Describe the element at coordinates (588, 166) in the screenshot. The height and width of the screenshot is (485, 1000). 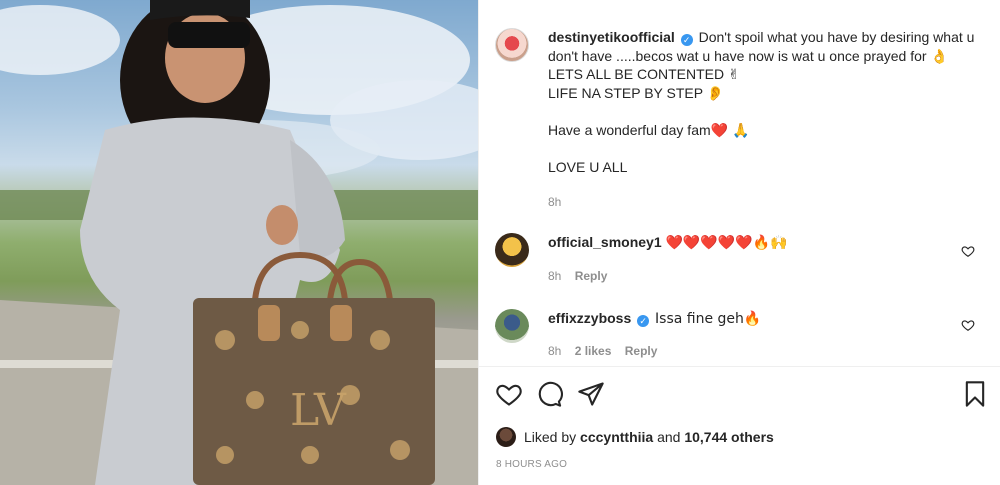
I see `caption-line-7: LOVE U ALL` at that location.